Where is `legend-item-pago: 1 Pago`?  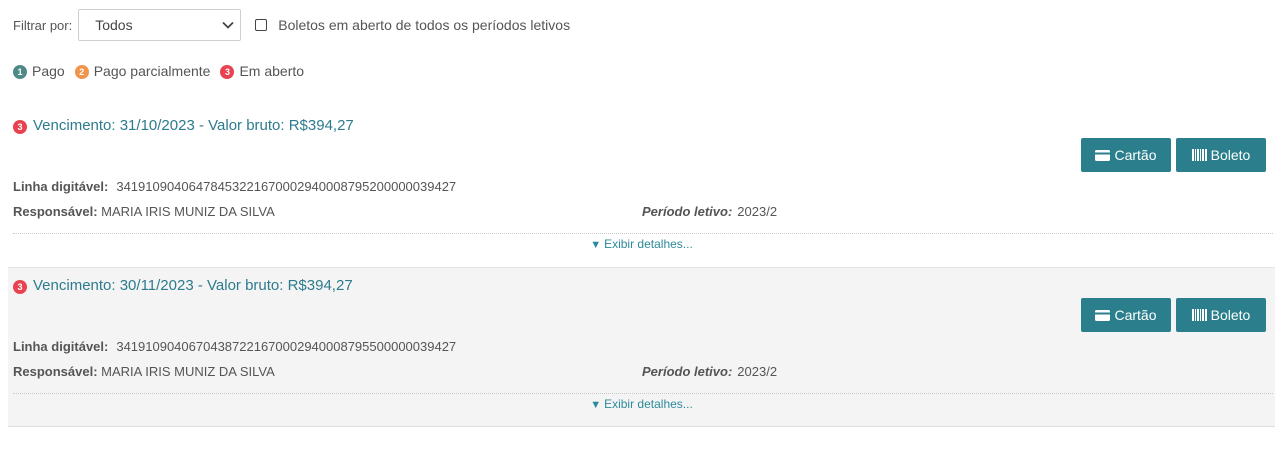 legend-item-pago: 1 Pago is located at coordinates (39, 71).